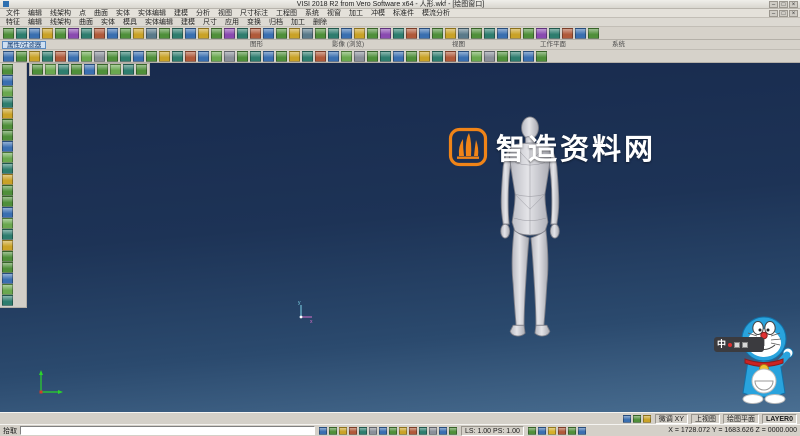  Describe the element at coordinates (254, 13) in the screenshot. I see `menu-item: 尺寸标注` at that location.